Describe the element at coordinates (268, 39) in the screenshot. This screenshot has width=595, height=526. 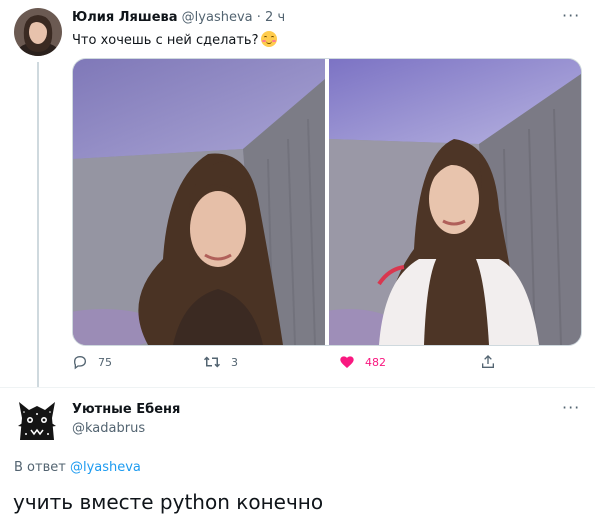
I see `smiling-face-emoji-icon` at that location.